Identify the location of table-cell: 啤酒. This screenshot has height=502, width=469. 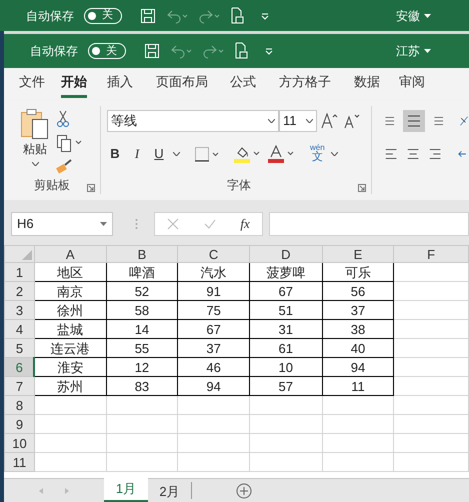
(142, 272).